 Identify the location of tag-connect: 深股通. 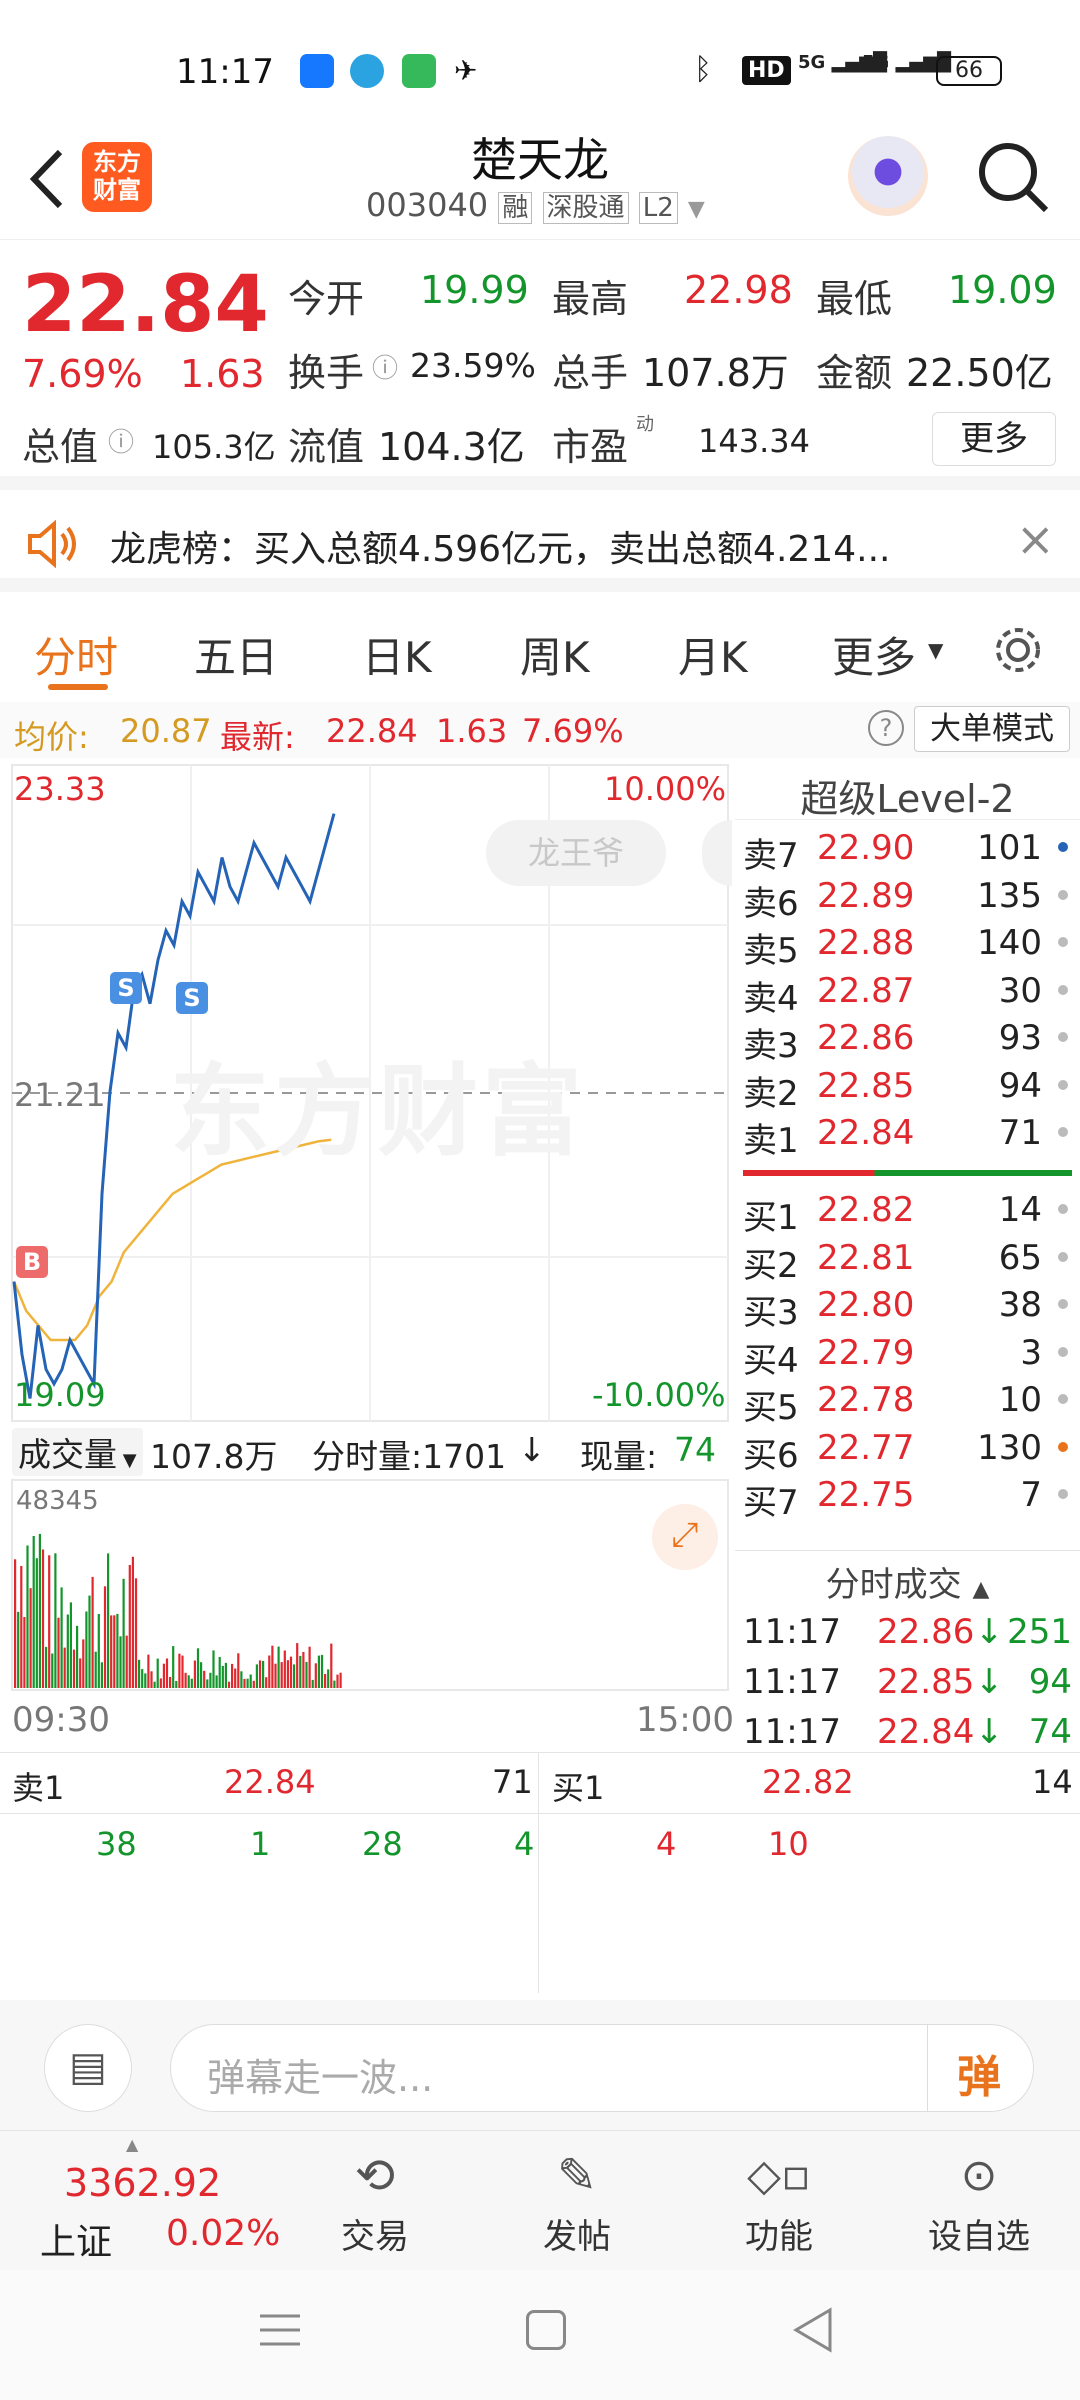
(585, 208).